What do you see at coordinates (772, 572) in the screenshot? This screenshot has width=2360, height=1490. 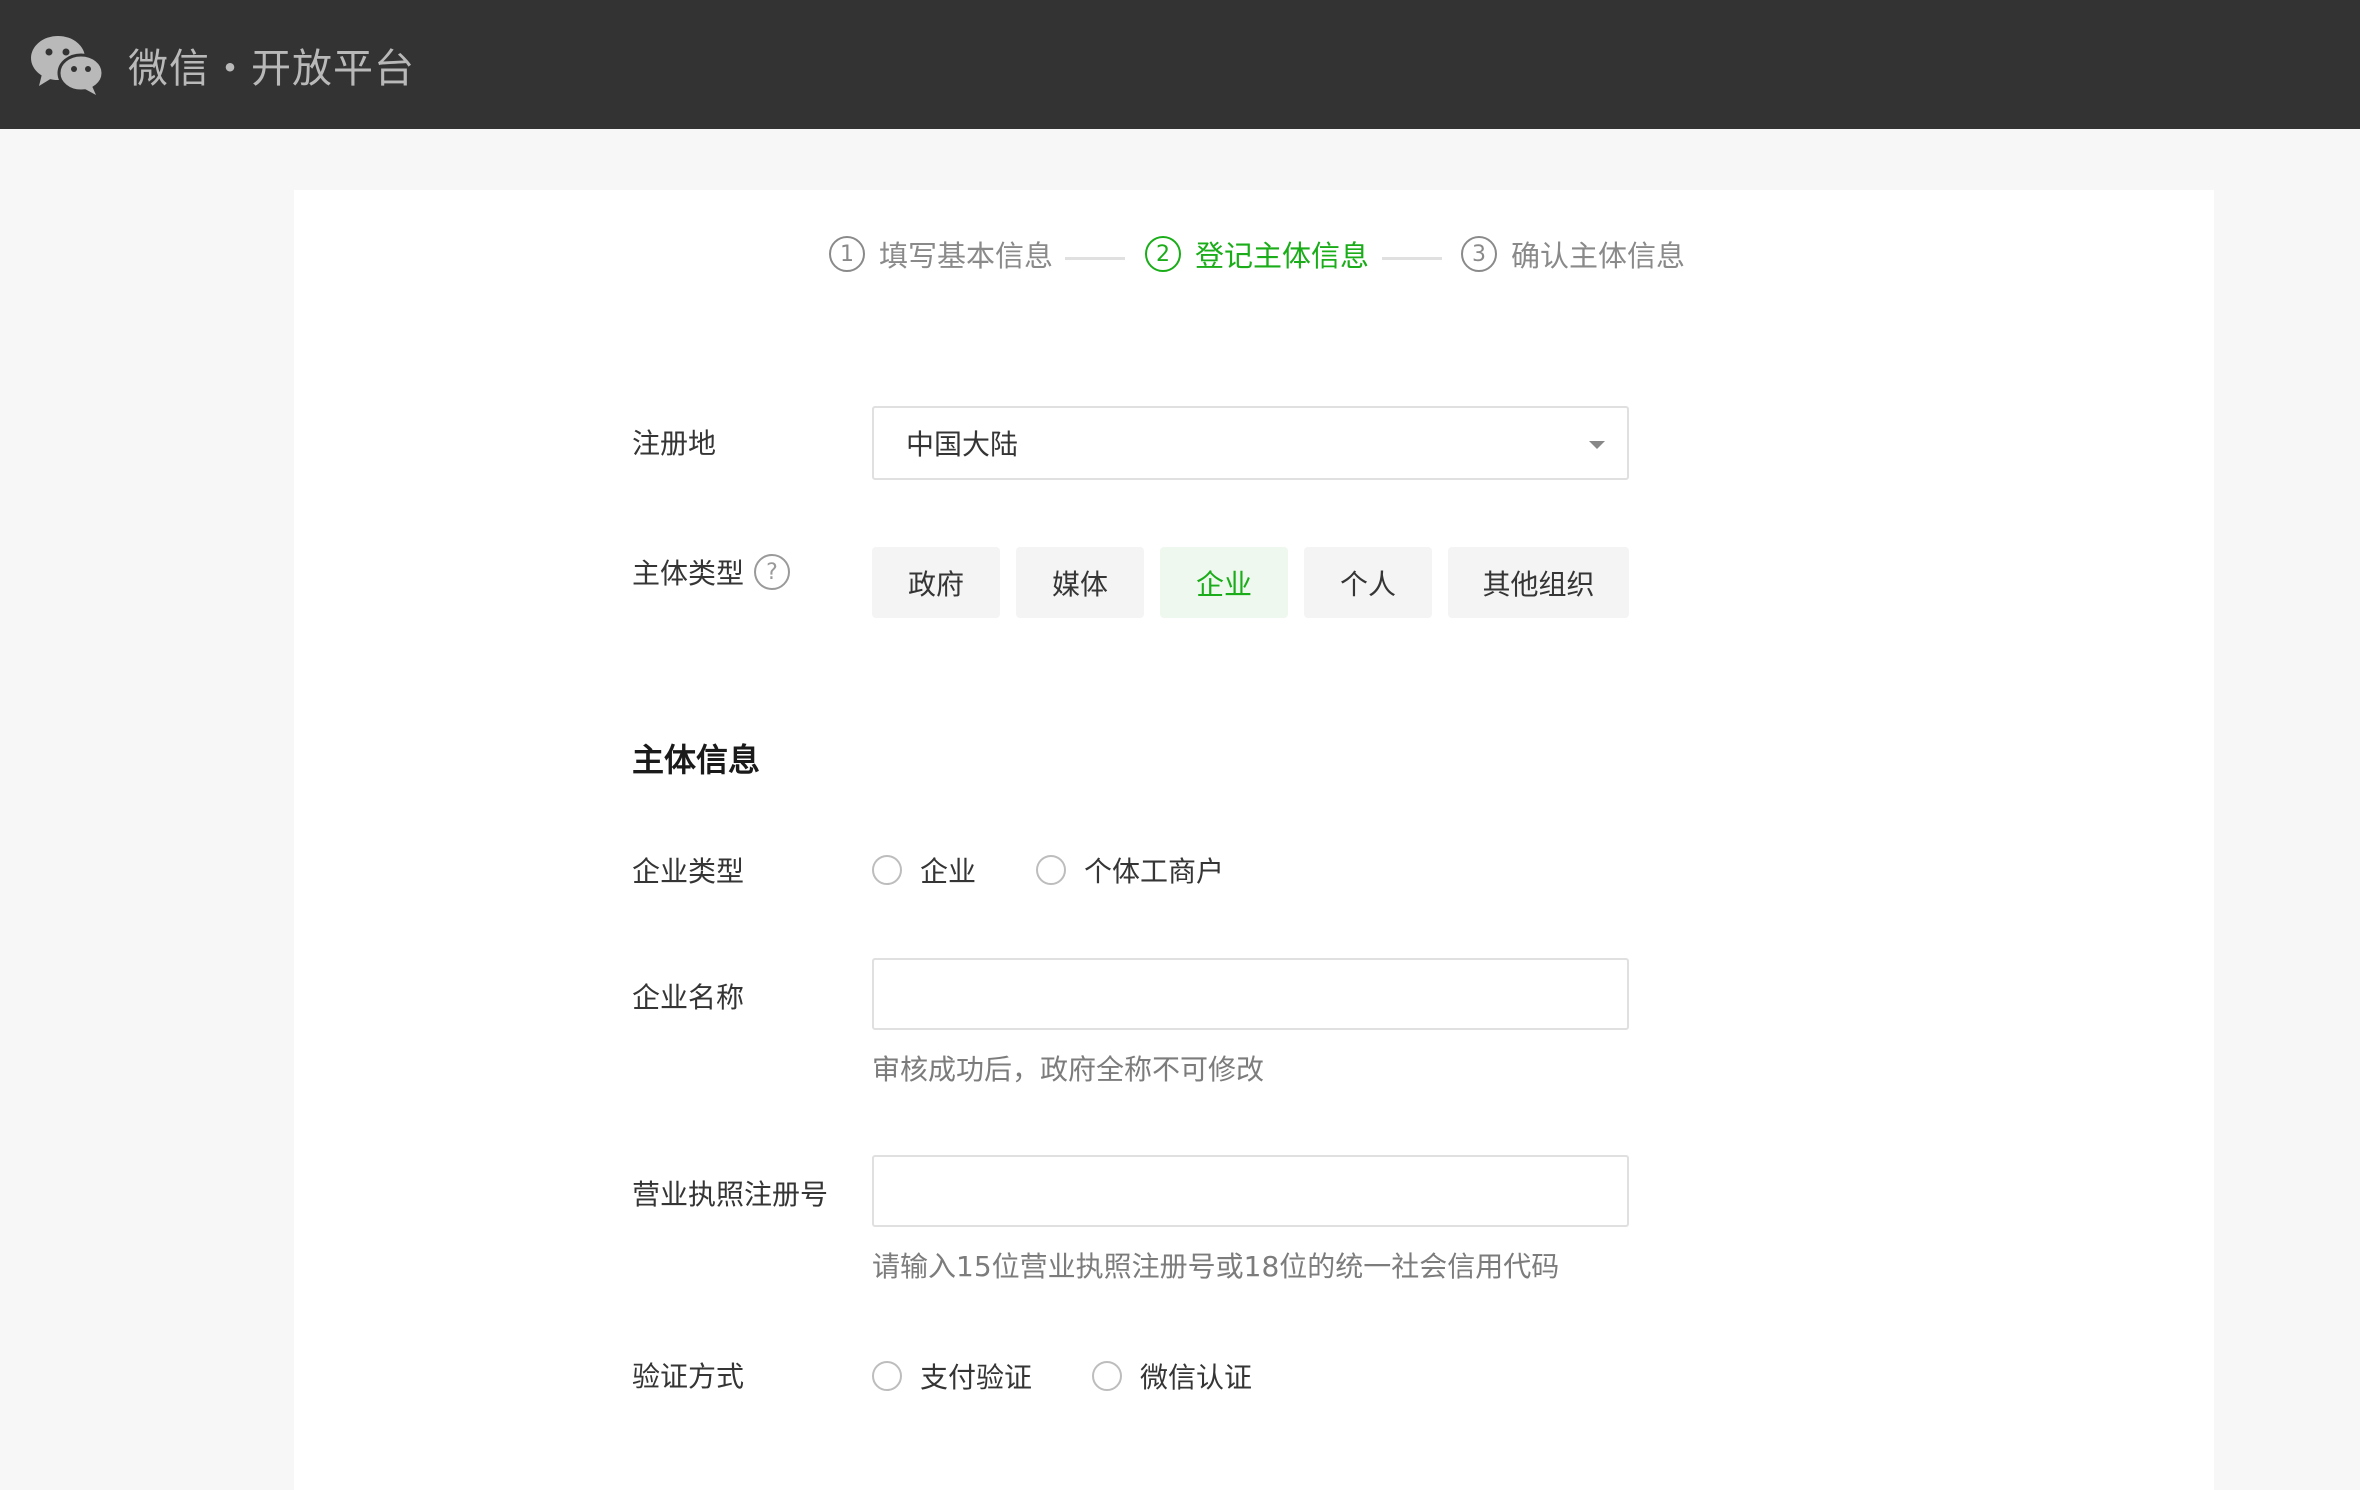 I see `question-mark-icon: ?` at bounding box center [772, 572].